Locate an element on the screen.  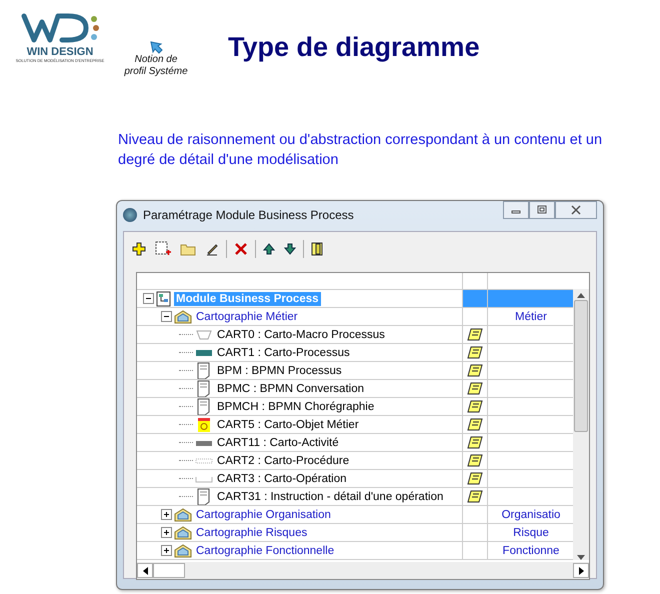
tree-item: CART1 : Carto-Processus is located at coordinates (283, 353).